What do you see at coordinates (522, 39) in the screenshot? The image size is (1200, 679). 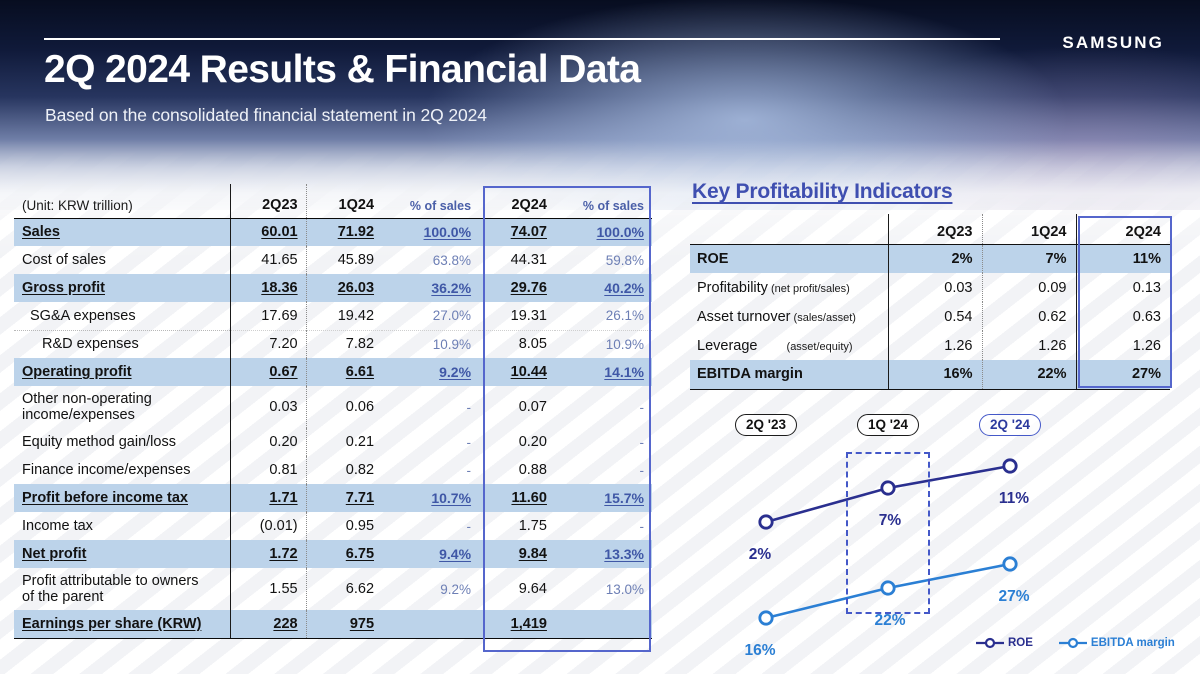 I see `title-divider-rule` at bounding box center [522, 39].